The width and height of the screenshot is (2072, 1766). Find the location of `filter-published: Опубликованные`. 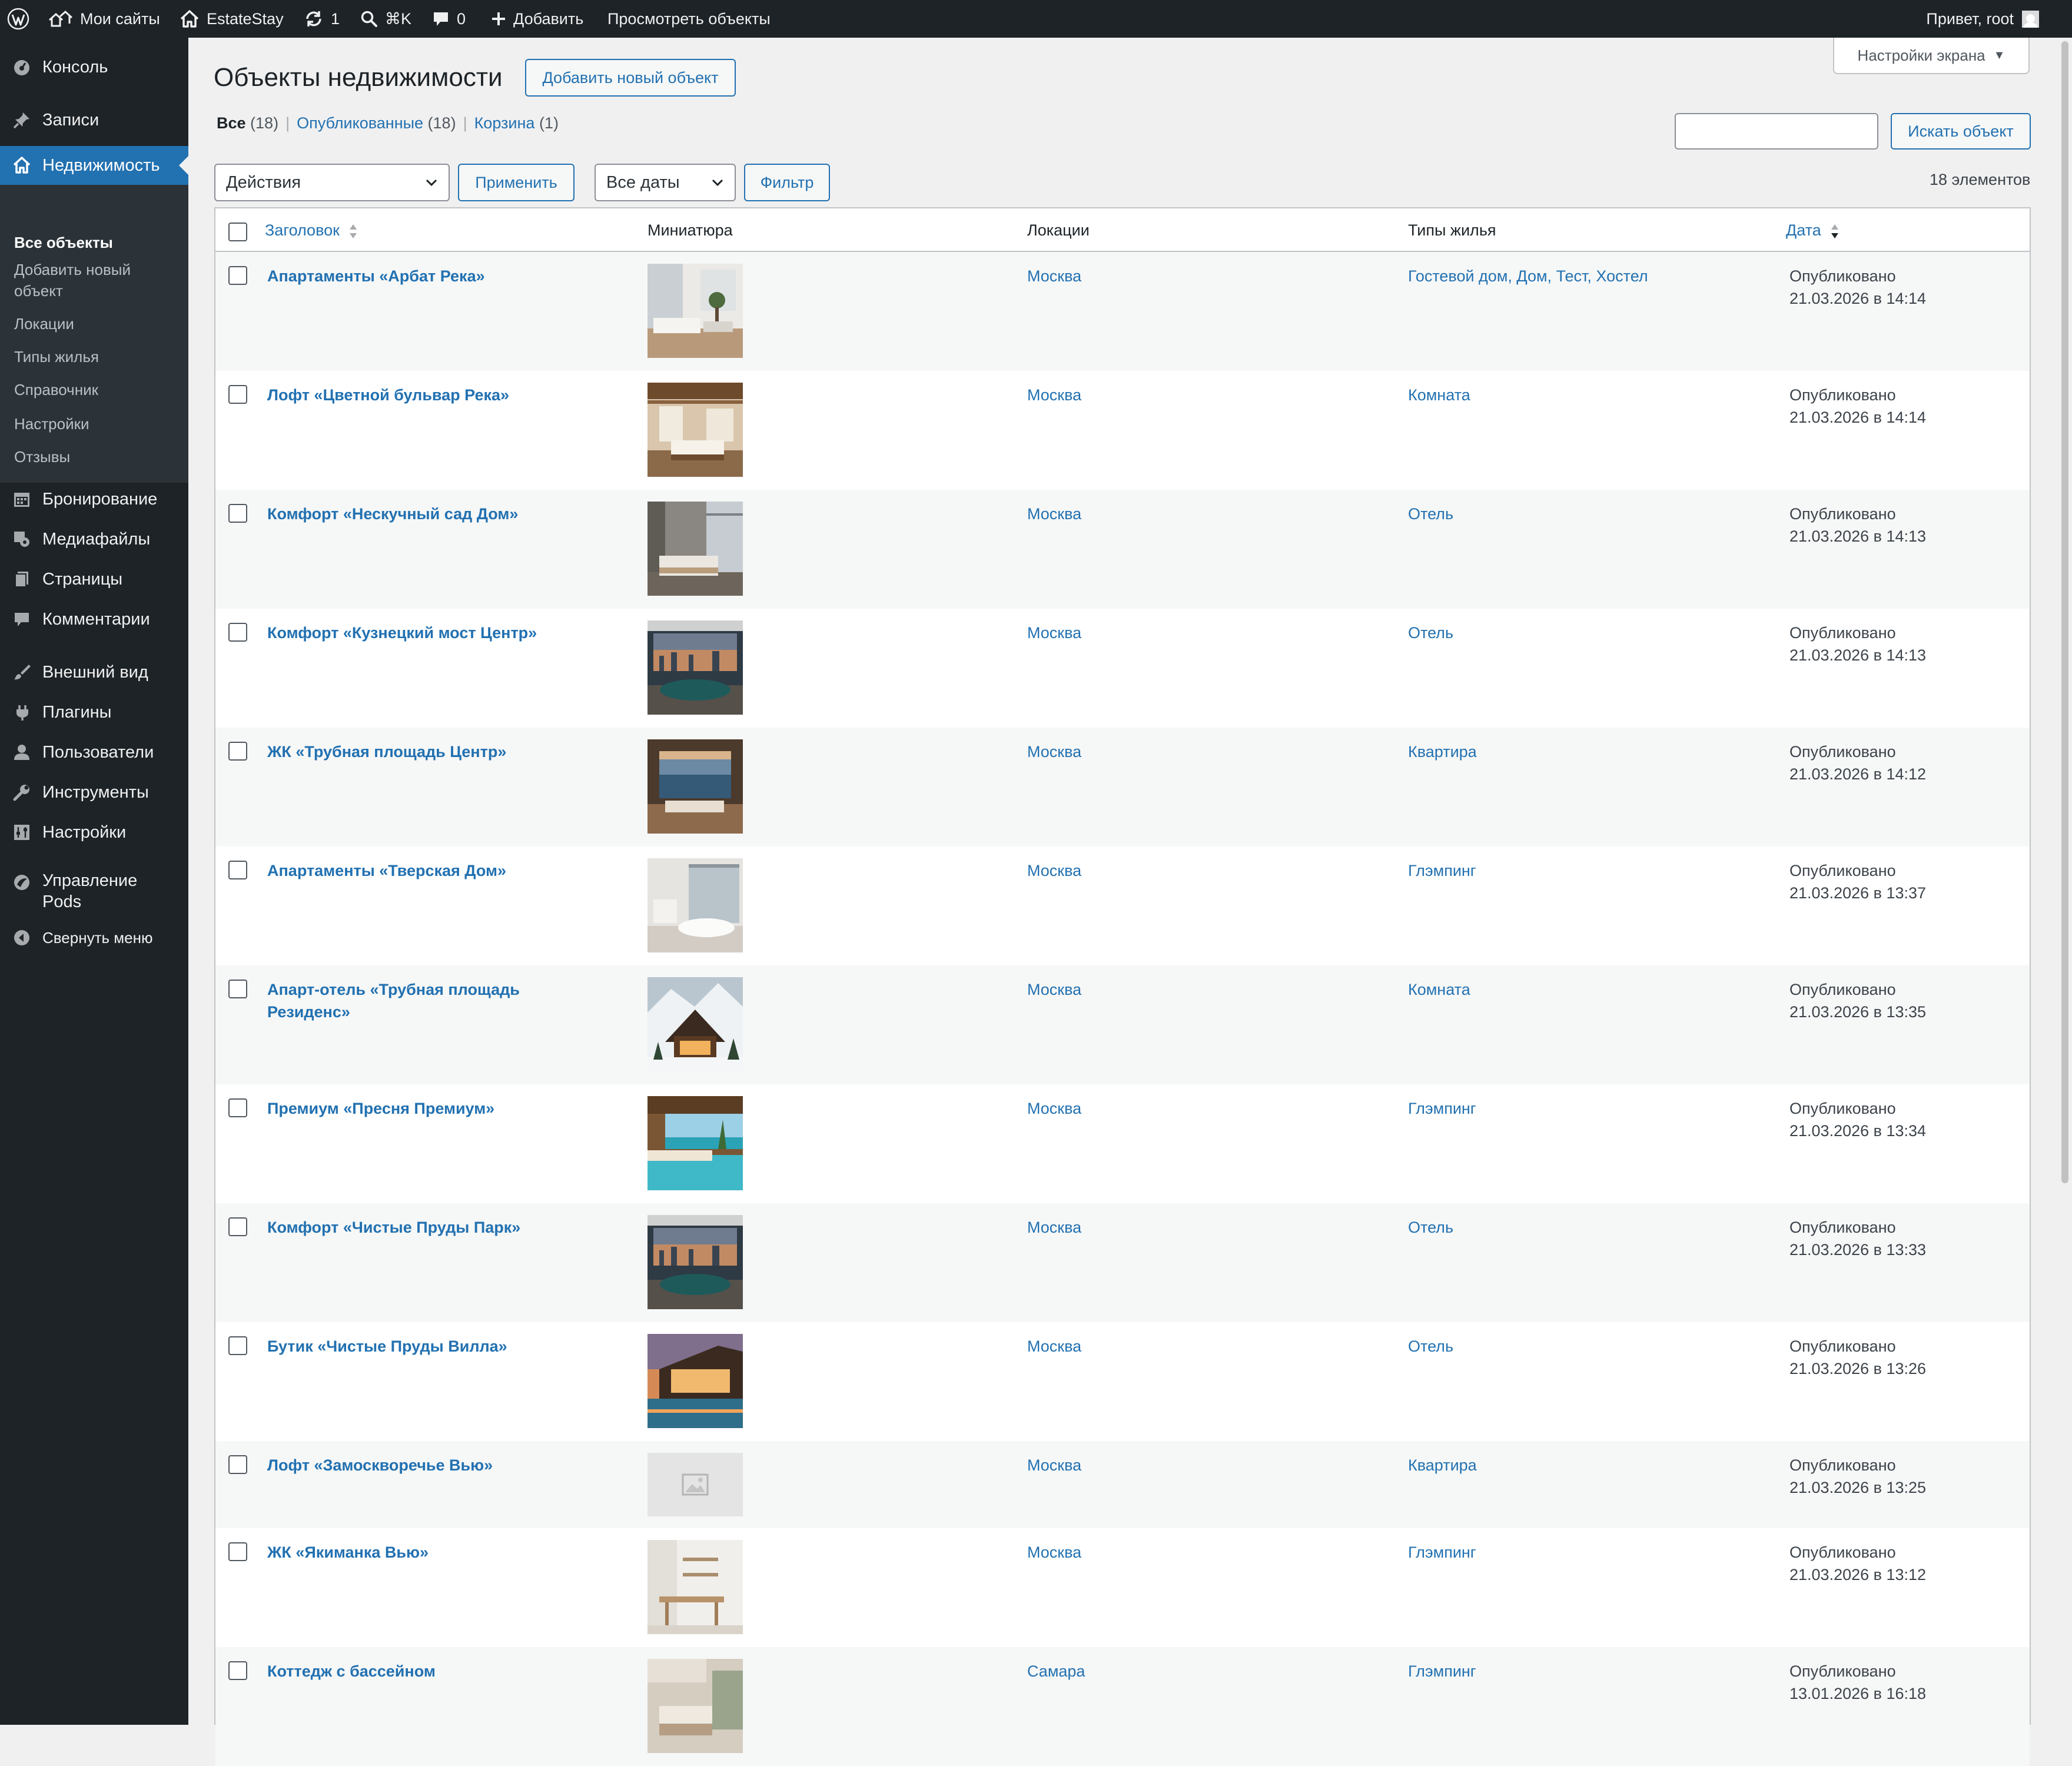

filter-published: Опубликованные is located at coordinates (360, 123).